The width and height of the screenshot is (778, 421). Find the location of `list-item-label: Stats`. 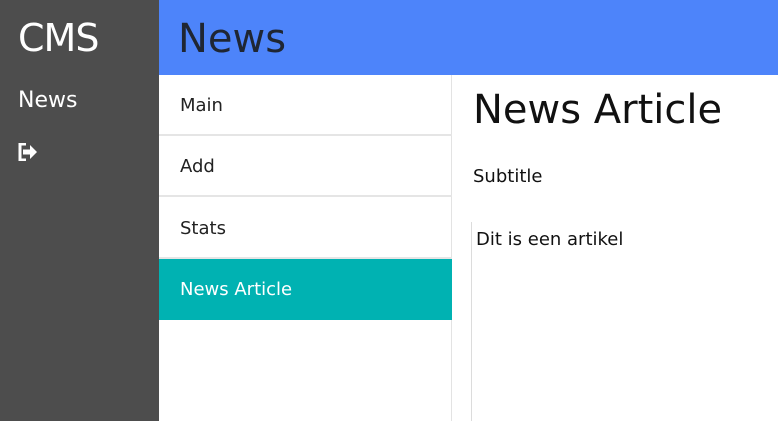

list-item-label: Stats is located at coordinates (203, 228).